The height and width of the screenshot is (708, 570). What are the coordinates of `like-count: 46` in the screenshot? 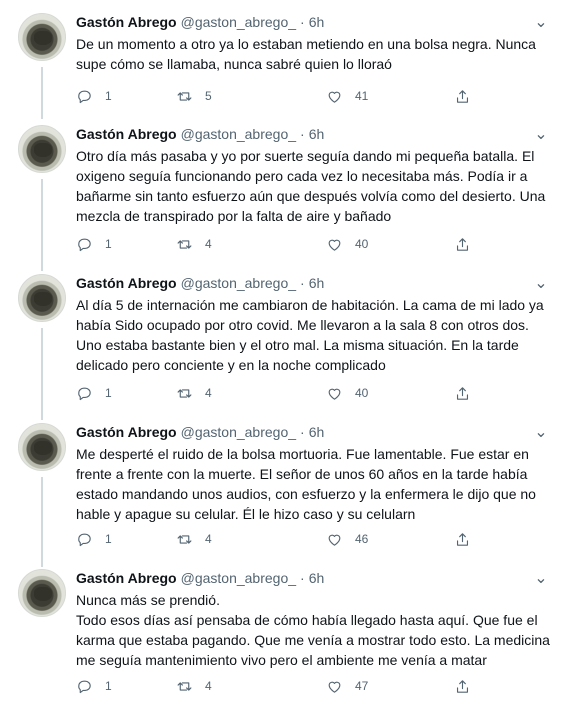 It's located at (362, 539).